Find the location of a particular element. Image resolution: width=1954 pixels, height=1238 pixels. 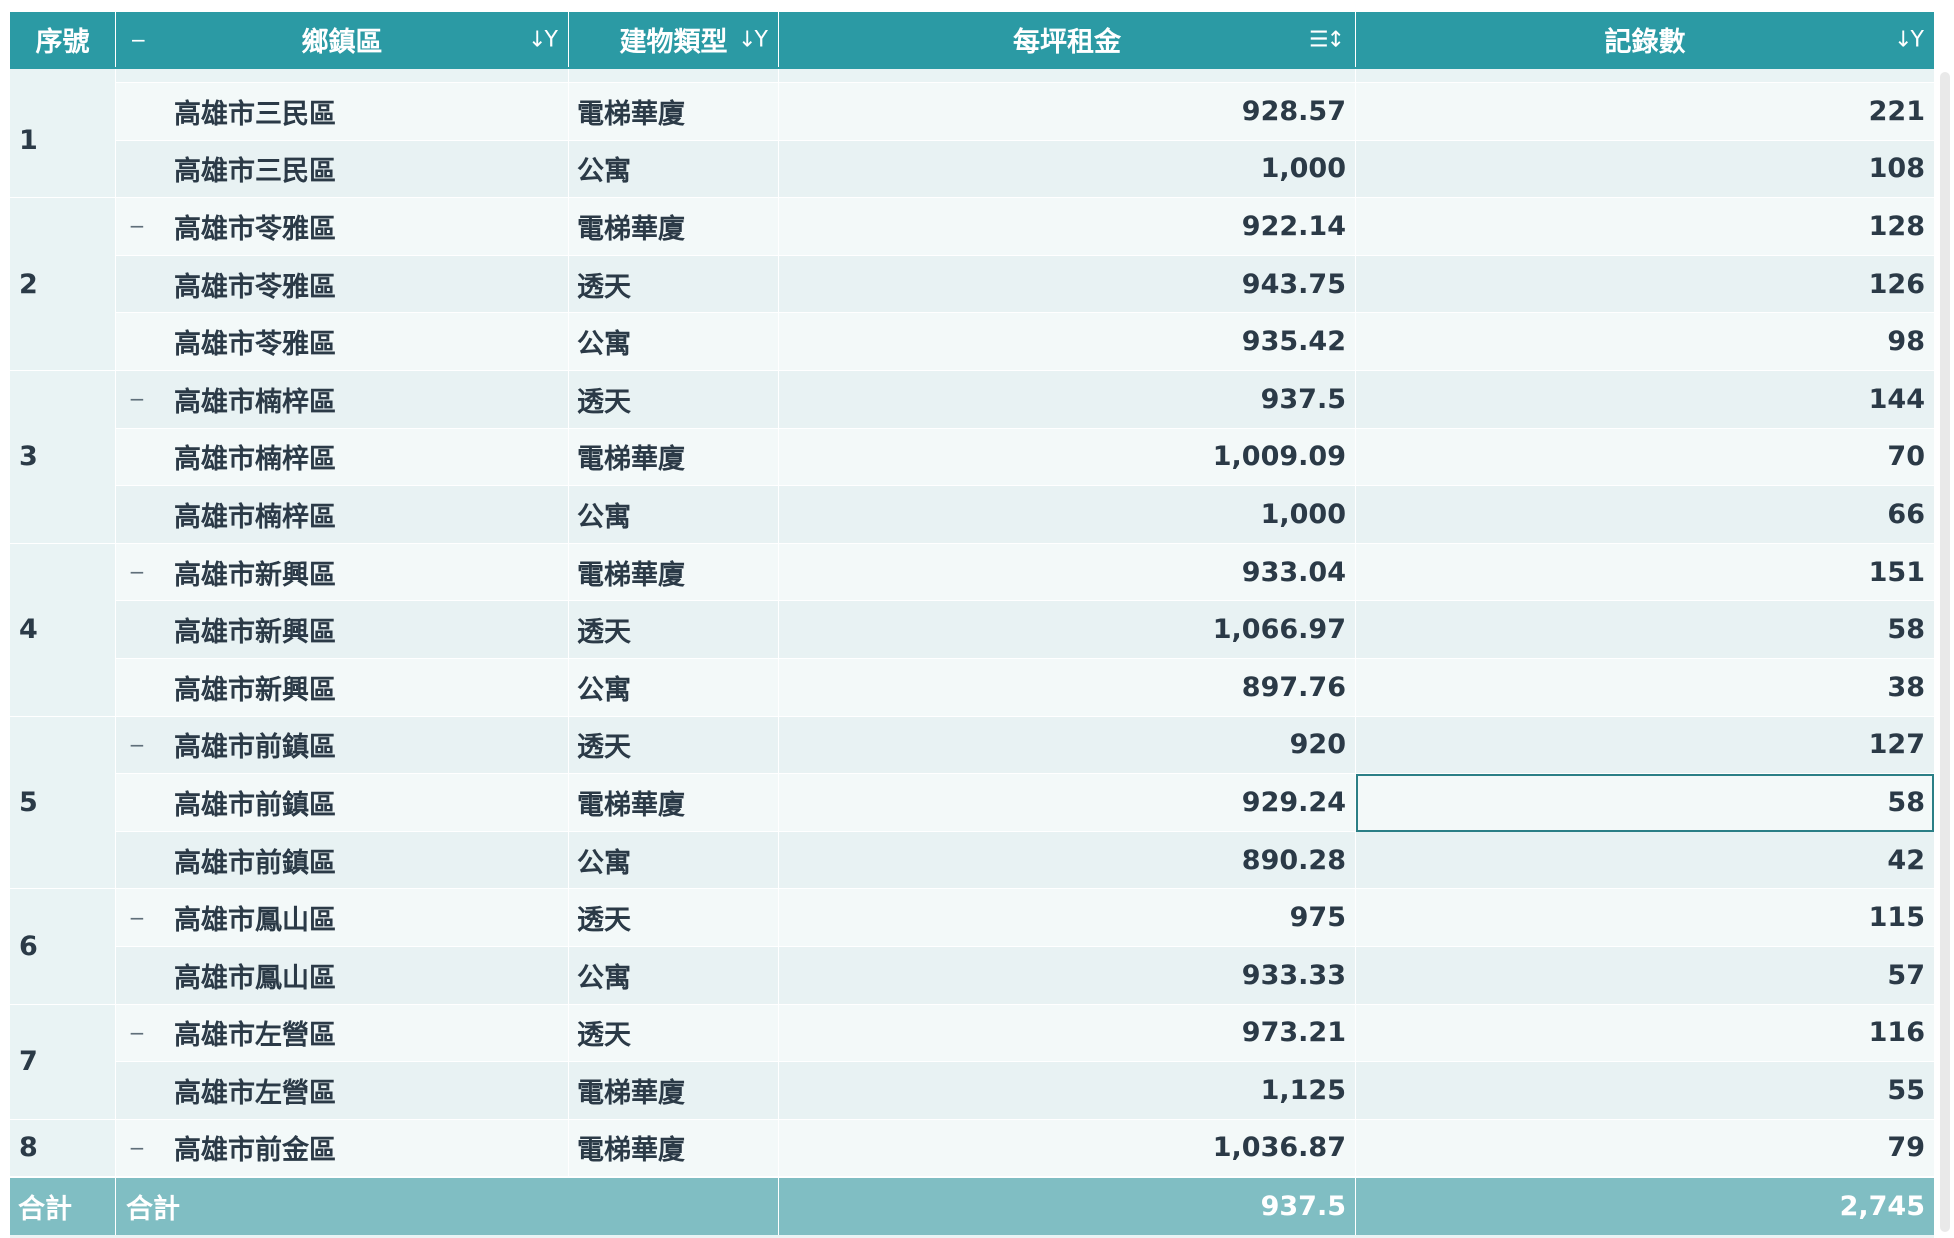

header-type: 建物類型 ↓Y is located at coordinates (674, 39).